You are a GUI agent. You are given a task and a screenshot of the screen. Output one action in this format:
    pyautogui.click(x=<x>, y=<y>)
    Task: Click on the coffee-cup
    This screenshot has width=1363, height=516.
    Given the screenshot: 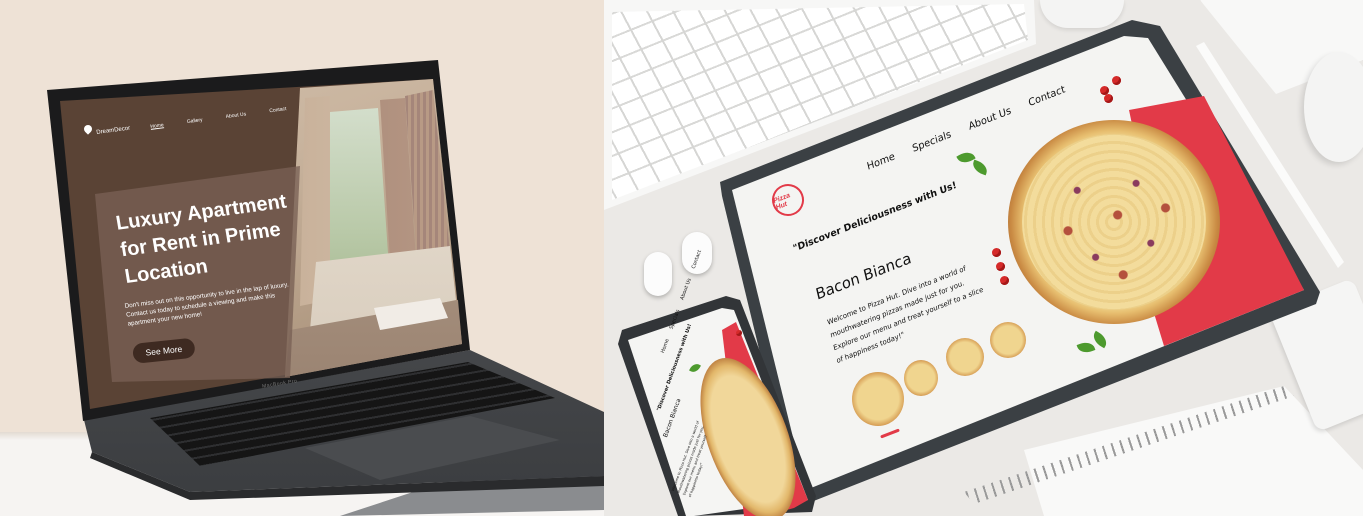 What is the action you would take?
    pyautogui.click(x=1333, y=107)
    